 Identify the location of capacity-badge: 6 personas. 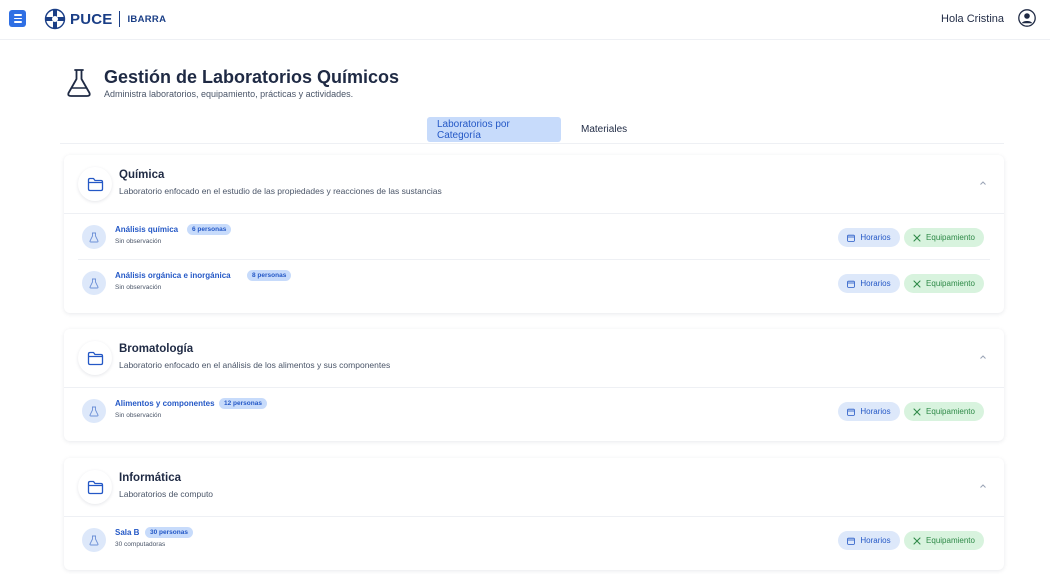
(209, 229).